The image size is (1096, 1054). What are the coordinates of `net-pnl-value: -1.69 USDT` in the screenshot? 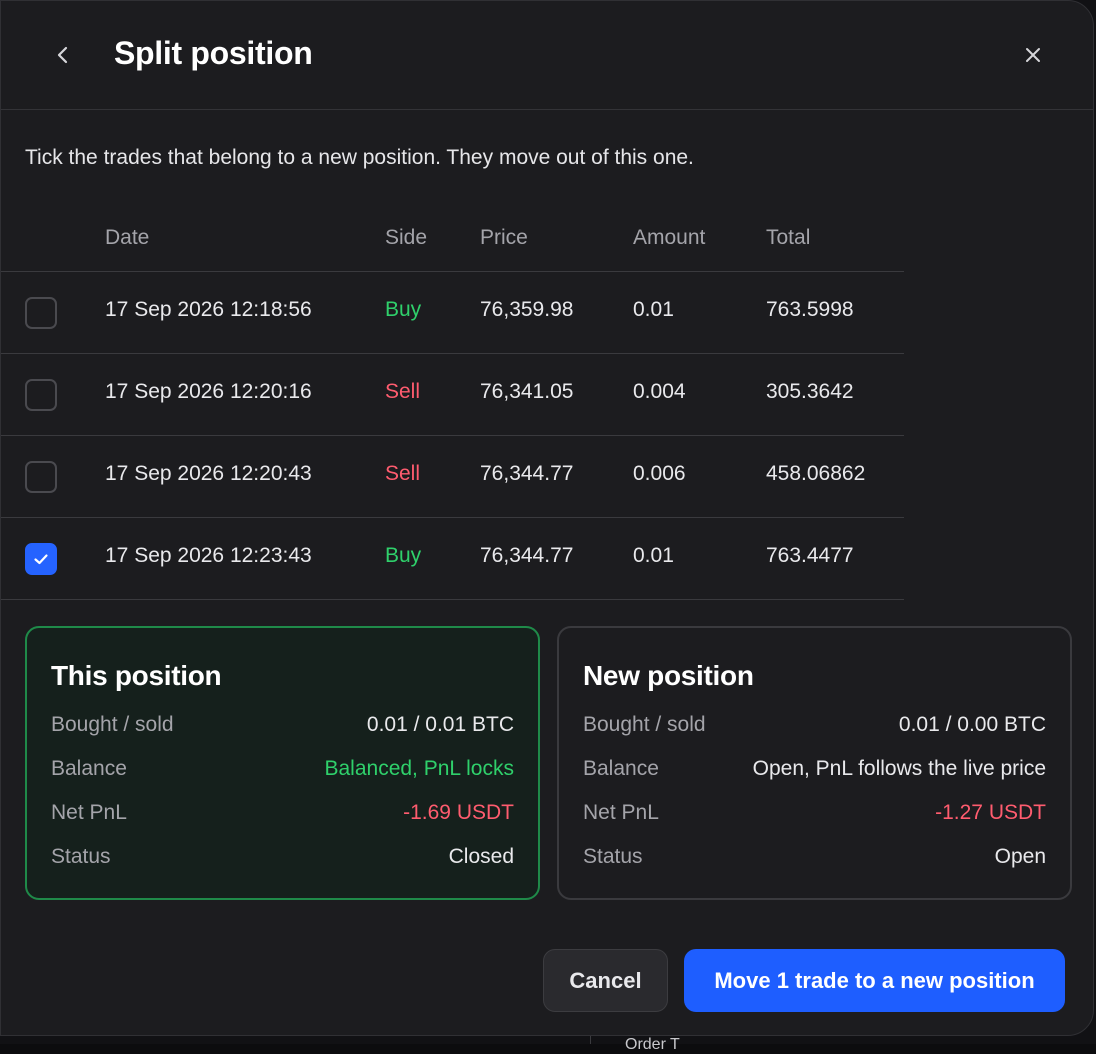 It's located at (458, 812).